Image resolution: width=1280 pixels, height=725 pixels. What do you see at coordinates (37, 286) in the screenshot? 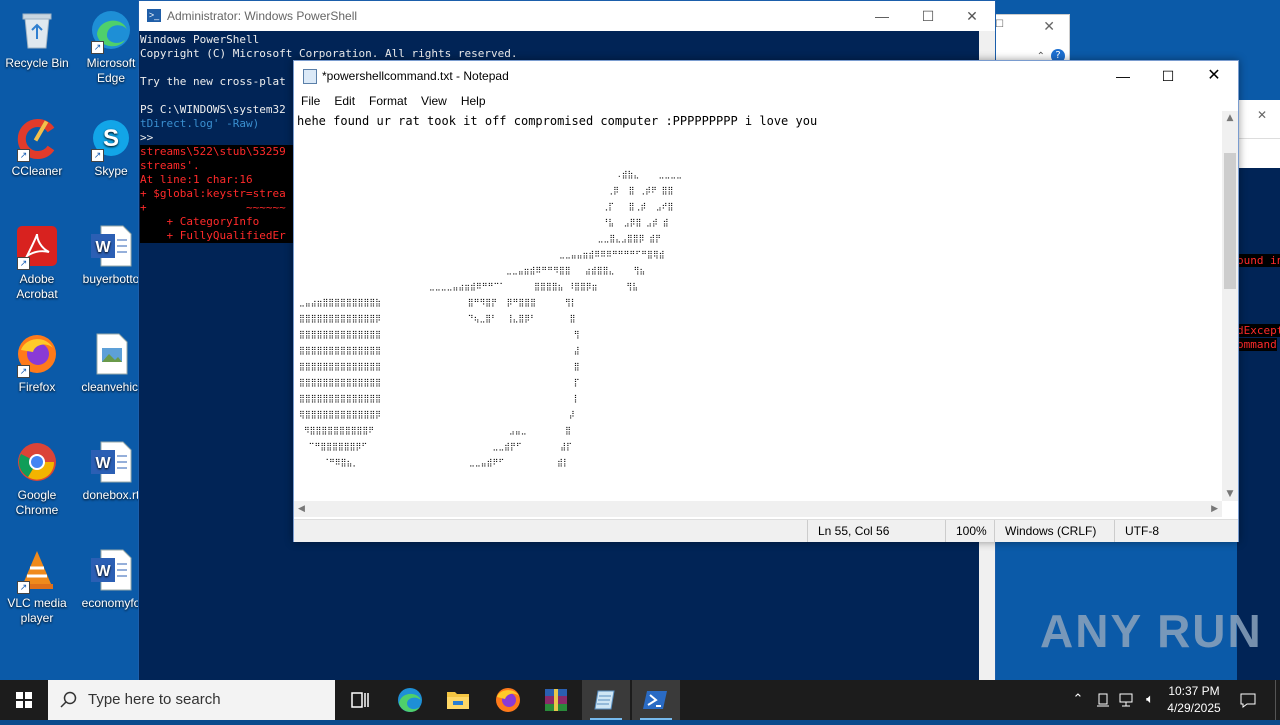
I see `icon-label: Adobe Acrobat` at bounding box center [37, 286].